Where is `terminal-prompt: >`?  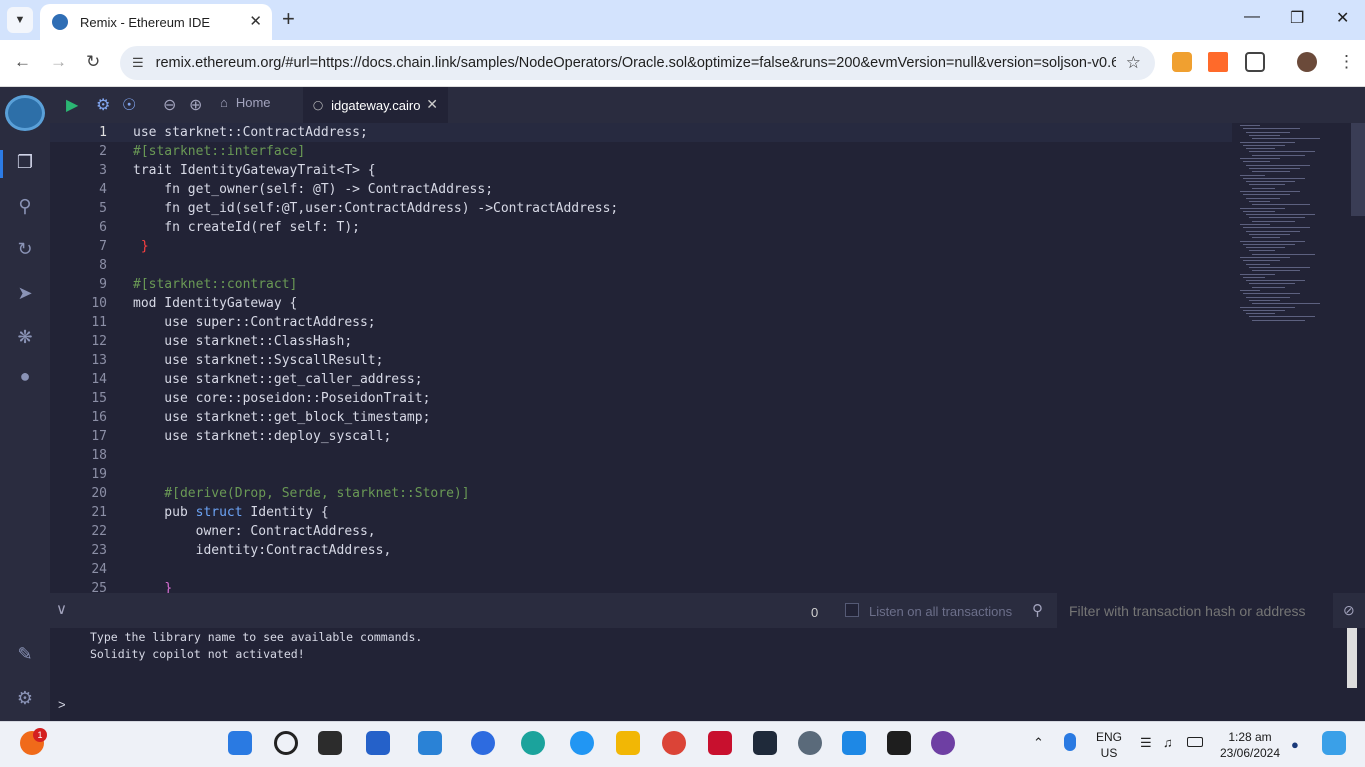
terminal-prompt: > is located at coordinates (62, 704).